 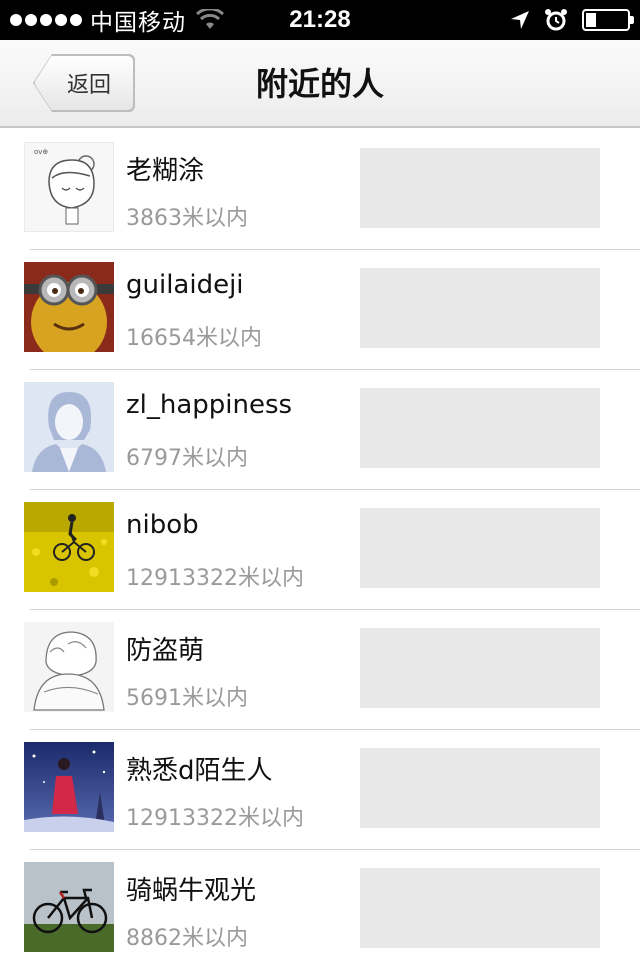 What do you see at coordinates (187, 938) in the screenshot?
I see `user-distance: 8862米以内` at bounding box center [187, 938].